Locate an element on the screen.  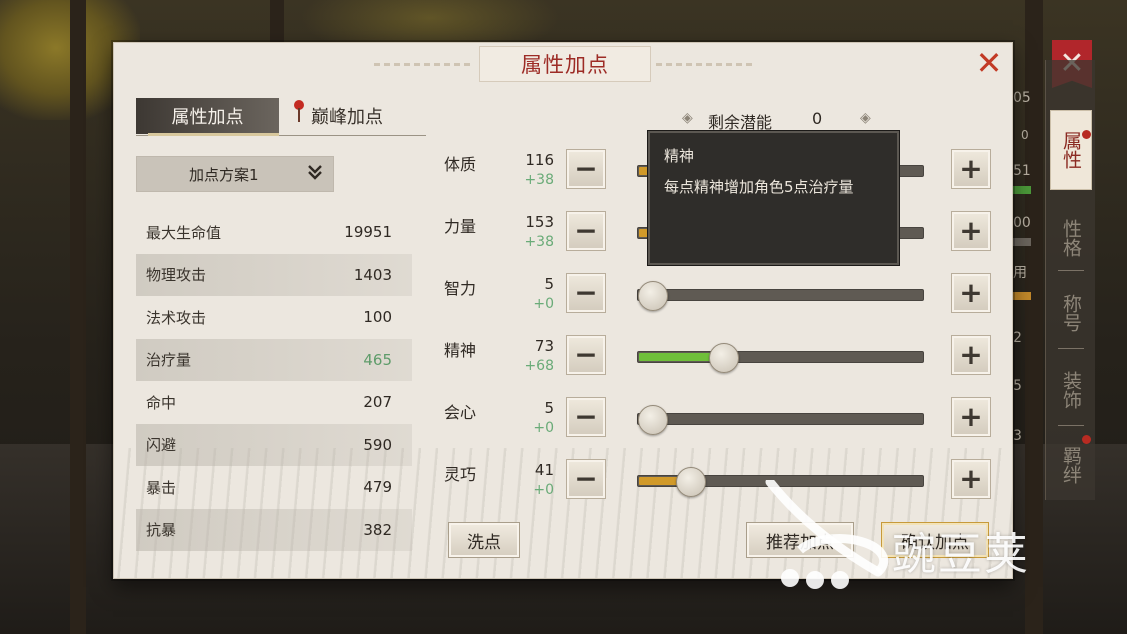
confirm-points-button: 确认加点 is located at coordinates (935, 540).